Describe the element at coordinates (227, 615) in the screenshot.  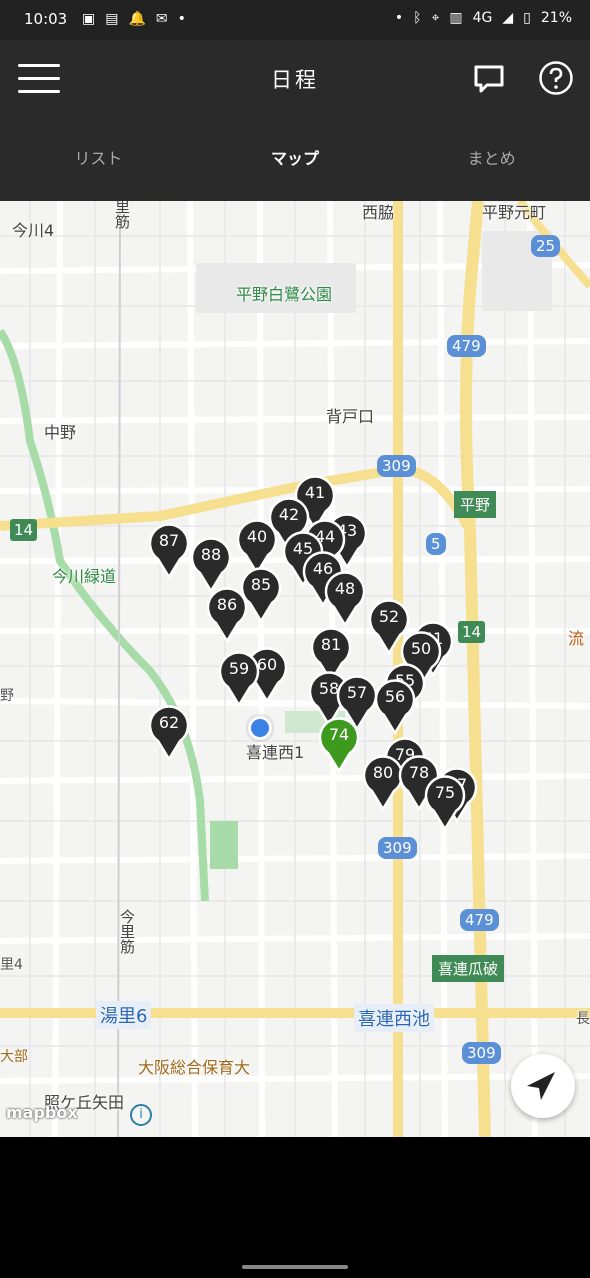
I see `schedule-pin: 86` at that location.